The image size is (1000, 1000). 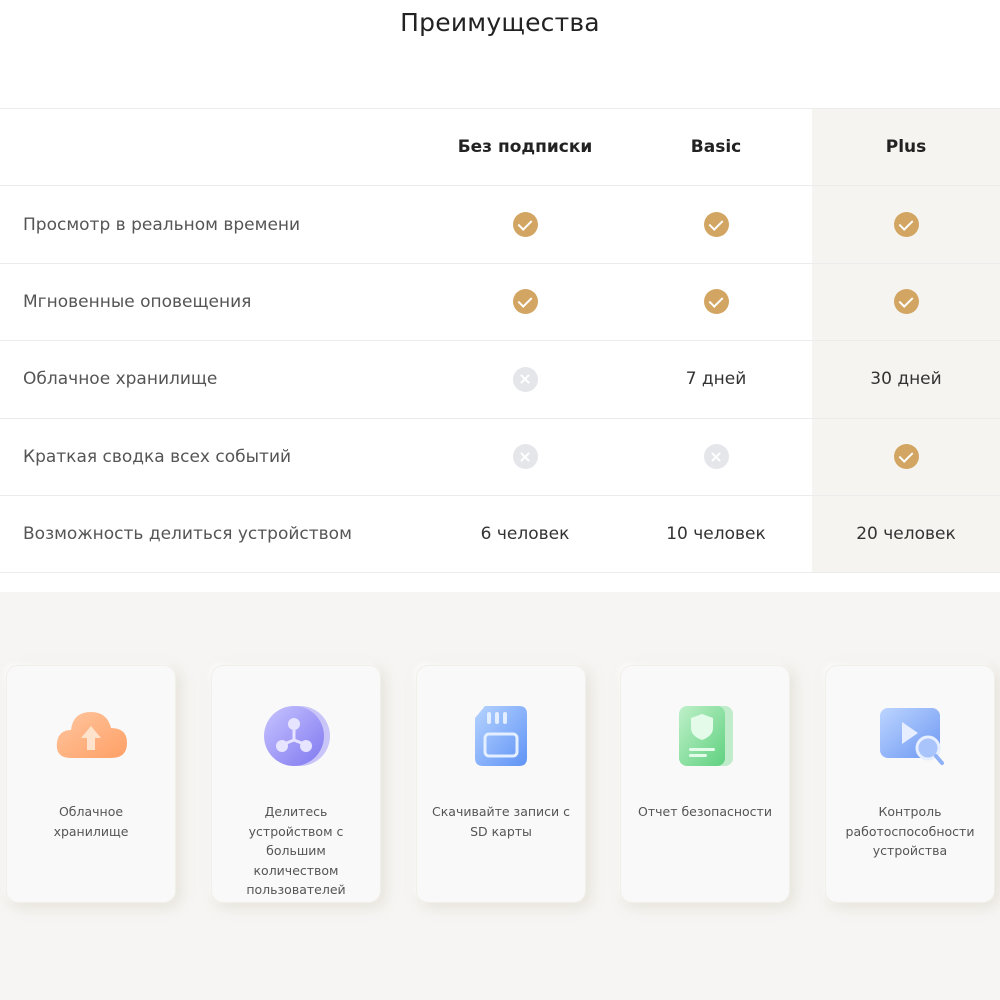 I want to click on sd-card-icon, so click(x=501, y=736).